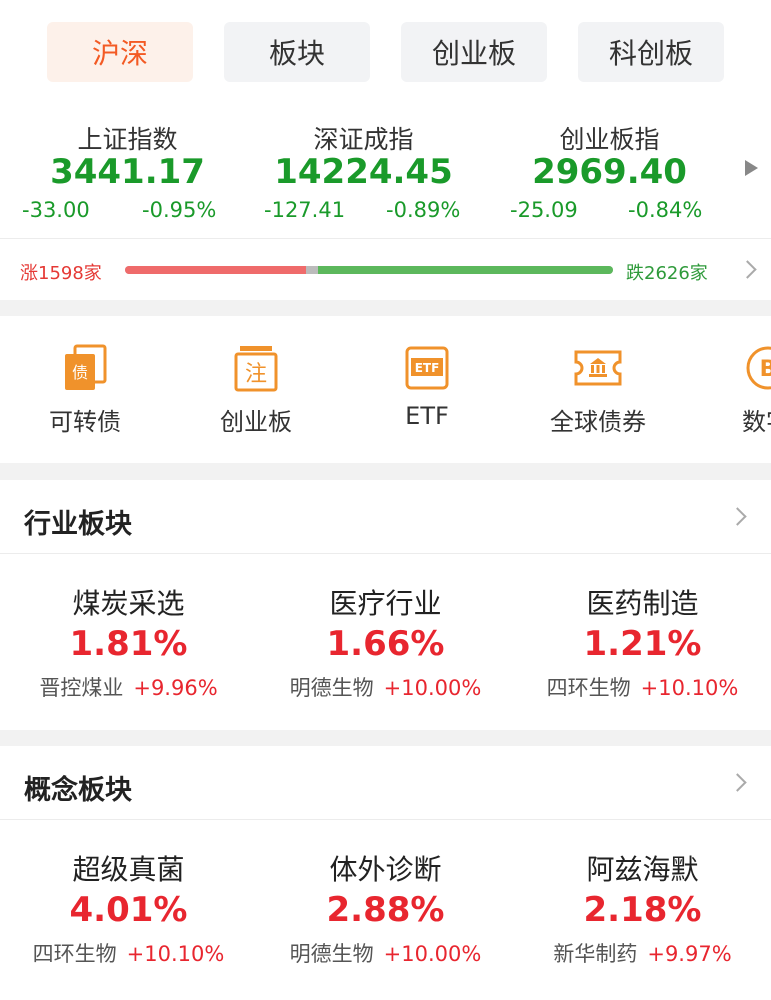 The image size is (771, 1000). I want to click on sector-name: 煤炭采选, so click(128, 603).